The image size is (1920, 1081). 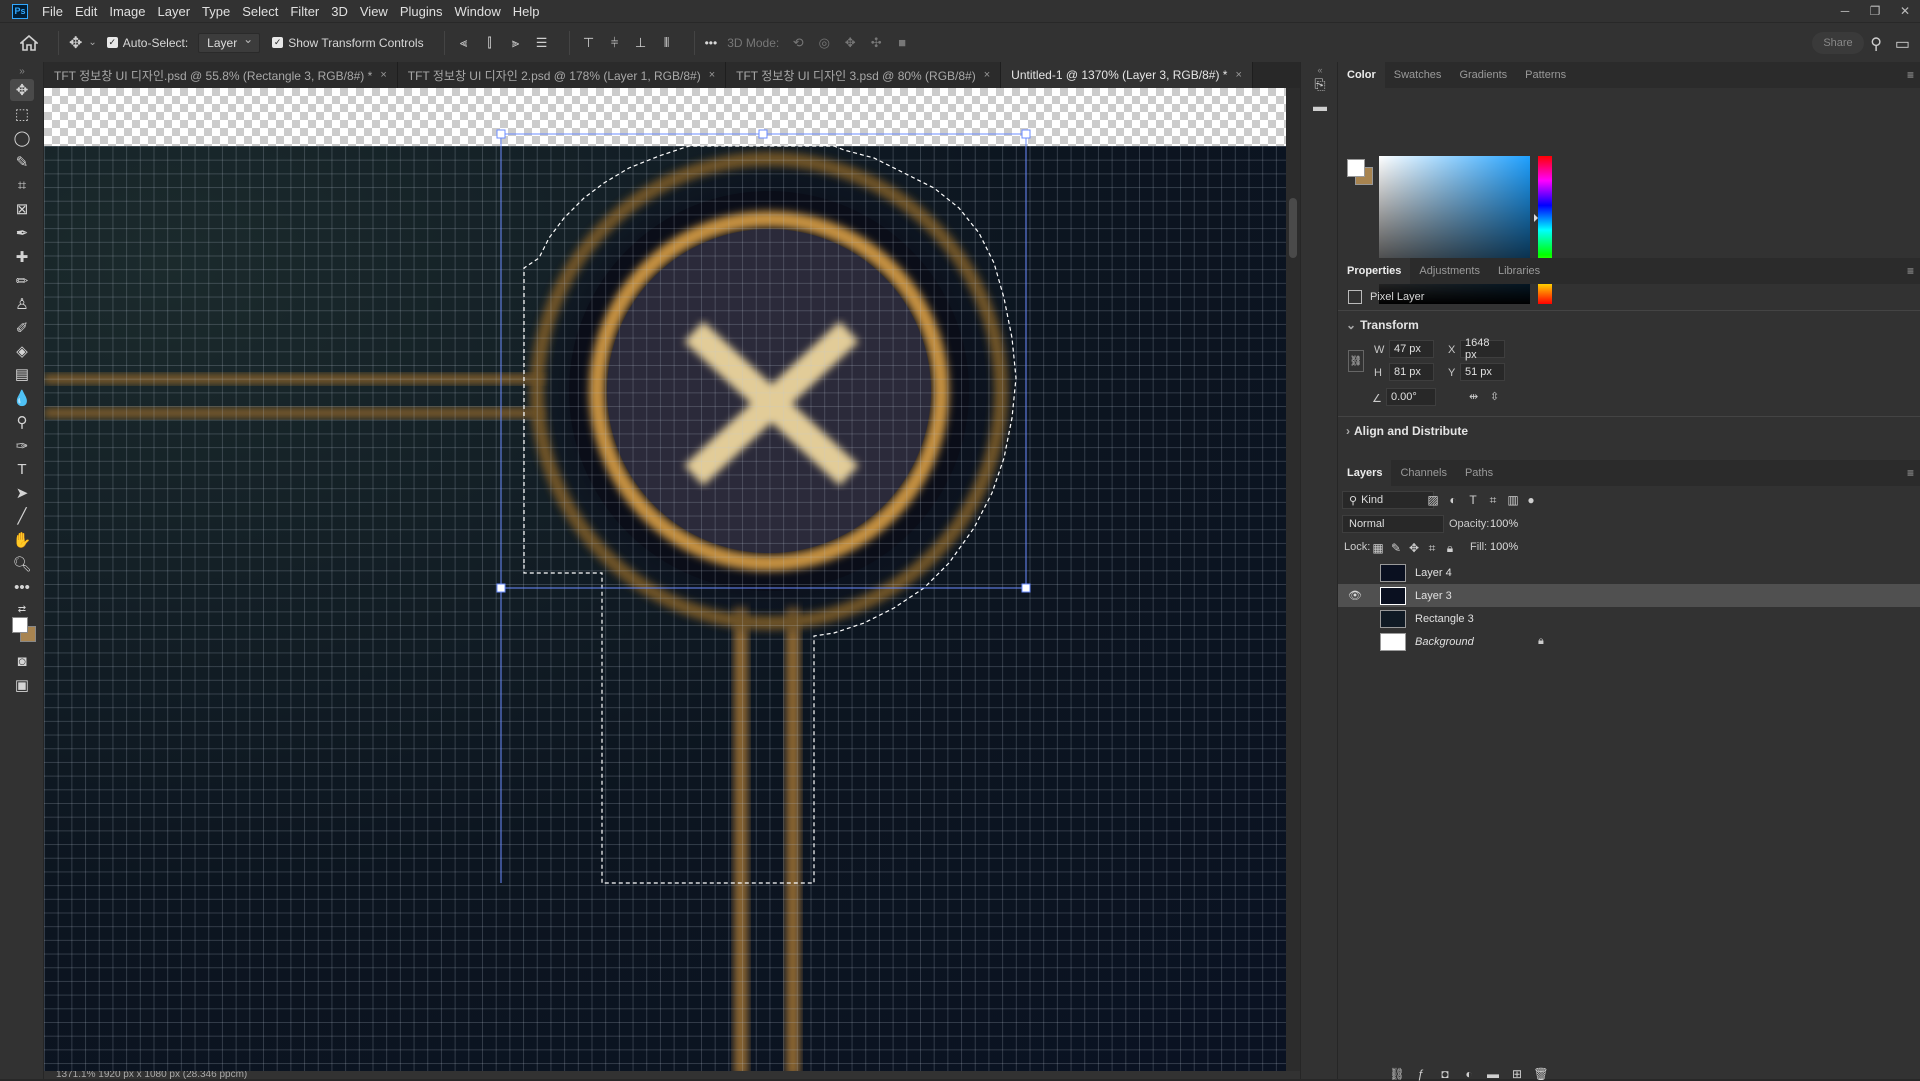 What do you see at coordinates (421, 11) in the screenshot?
I see `menu-plugins: Plugins` at bounding box center [421, 11].